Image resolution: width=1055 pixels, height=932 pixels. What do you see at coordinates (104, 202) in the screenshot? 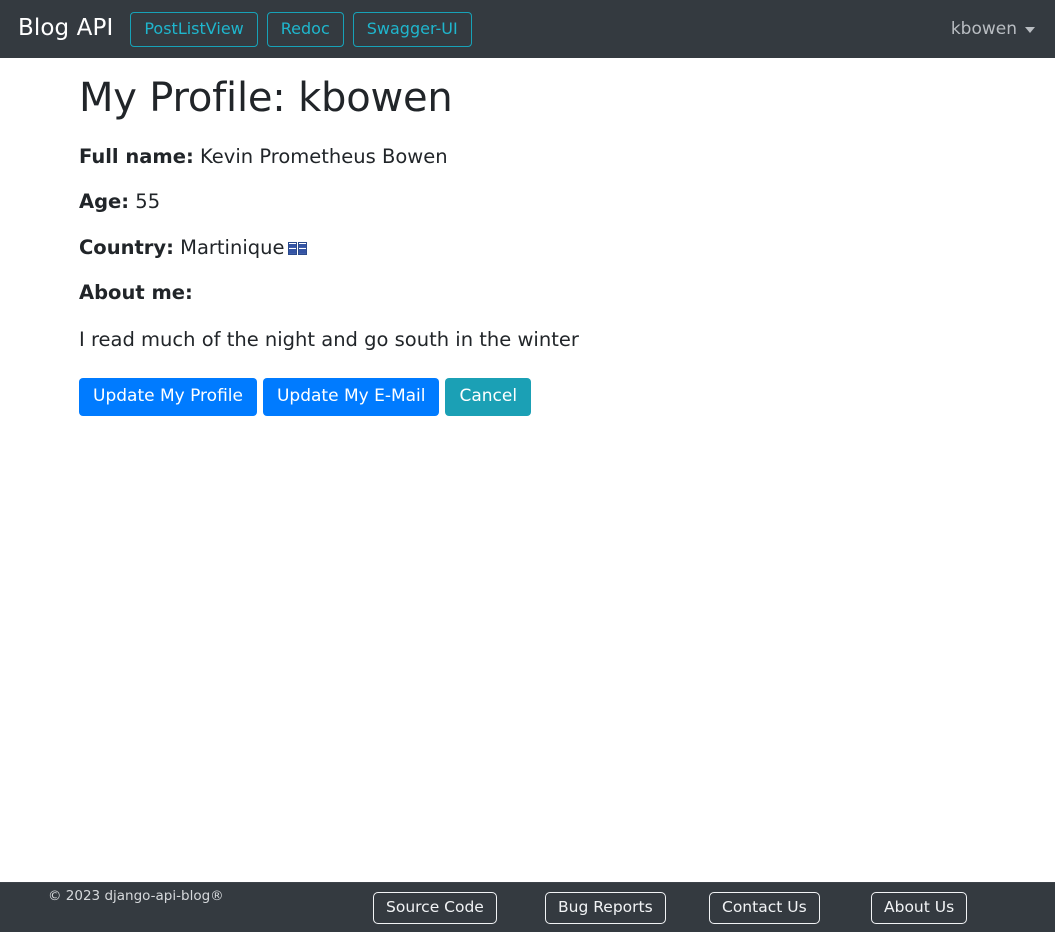
I see `field-age-label: Age:` at bounding box center [104, 202].